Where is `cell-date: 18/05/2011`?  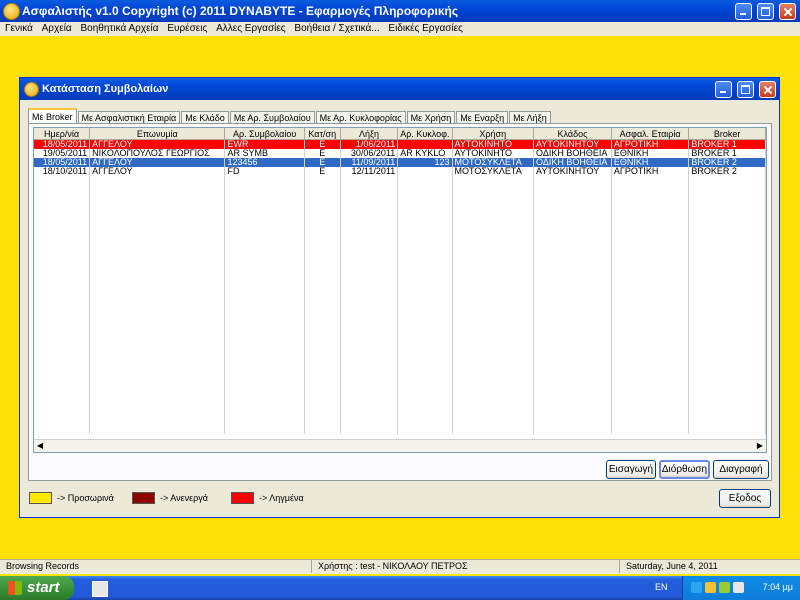
cell-date: 18/05/2011 is located at coordinates (62, 144).